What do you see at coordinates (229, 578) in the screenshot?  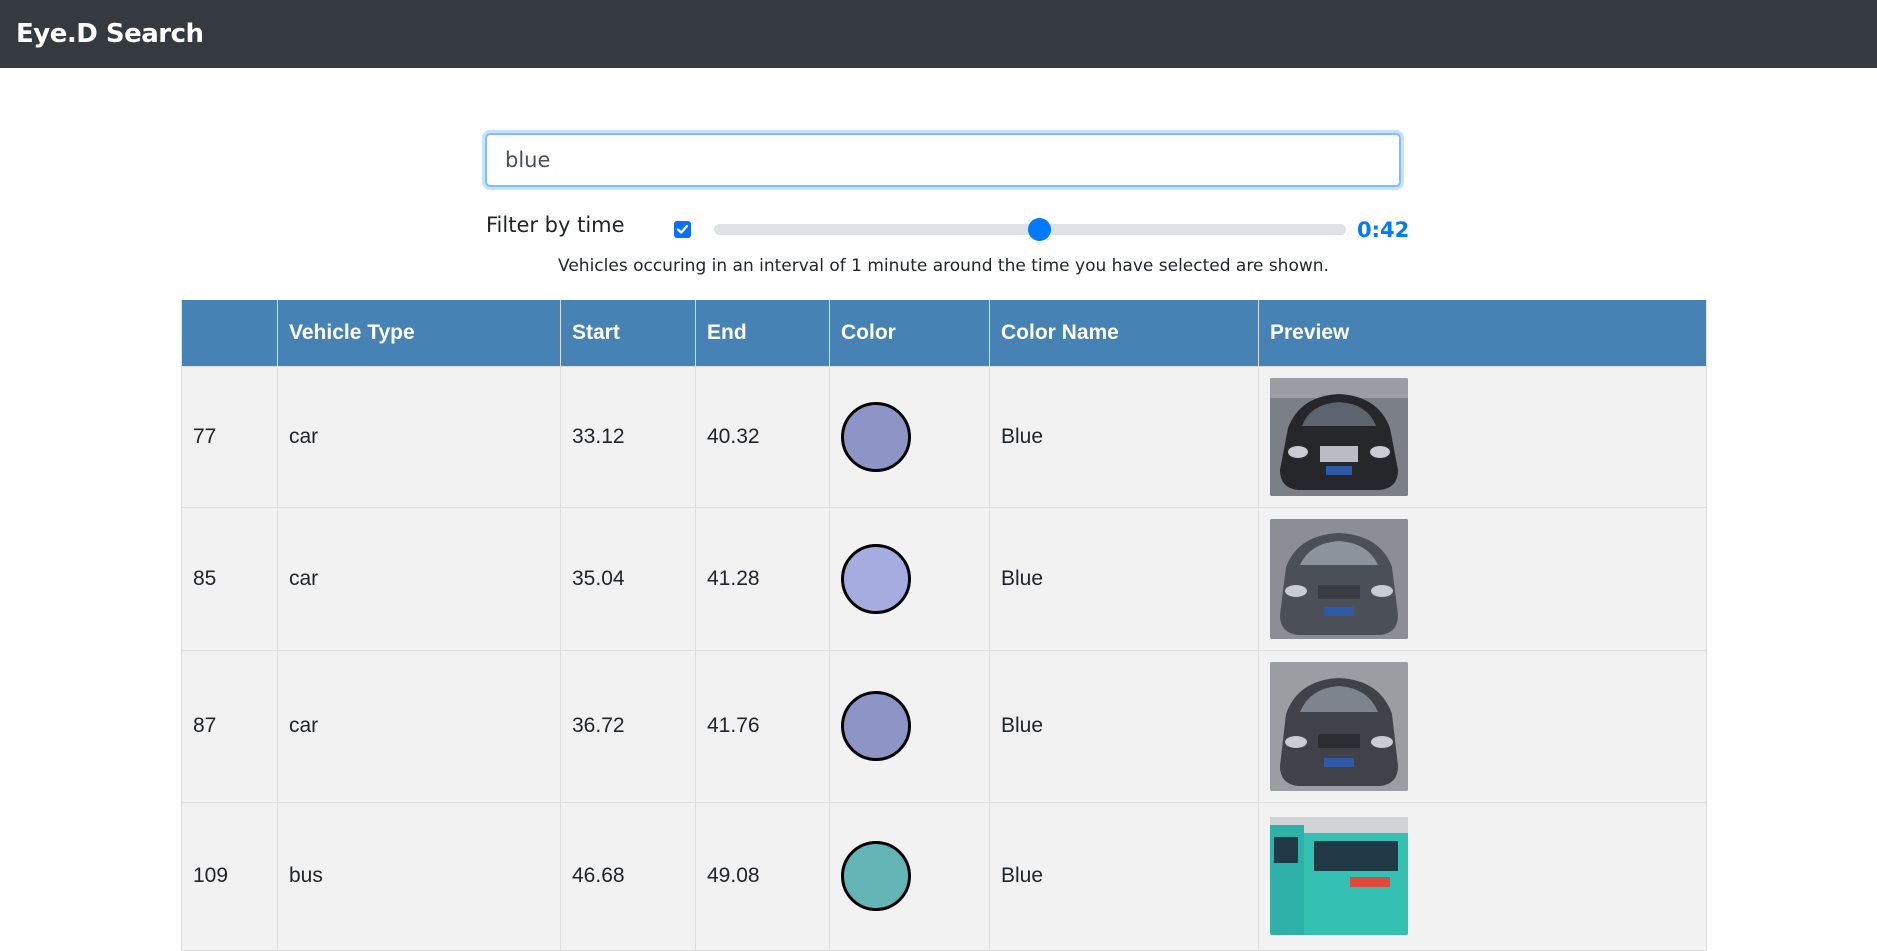 I see `cell-id: 85` at bounding box center [229, 578].